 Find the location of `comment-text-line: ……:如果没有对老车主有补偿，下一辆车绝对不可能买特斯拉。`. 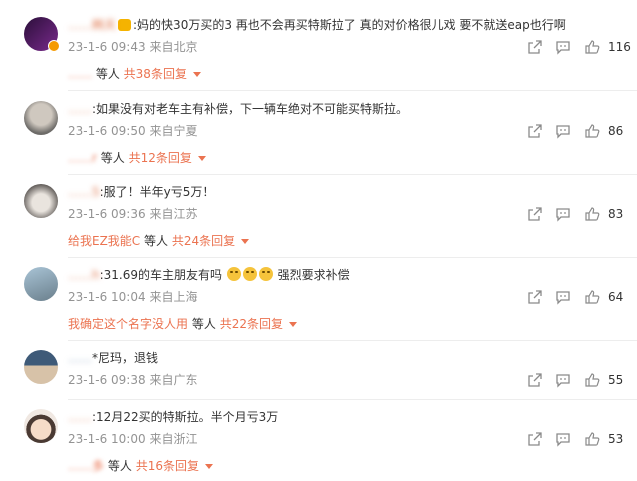

comment-text-line: ……:如果没有对老车主有补偿，下一辆车绝对不可能买特斯拉。 is located at coordinates (238, 109).